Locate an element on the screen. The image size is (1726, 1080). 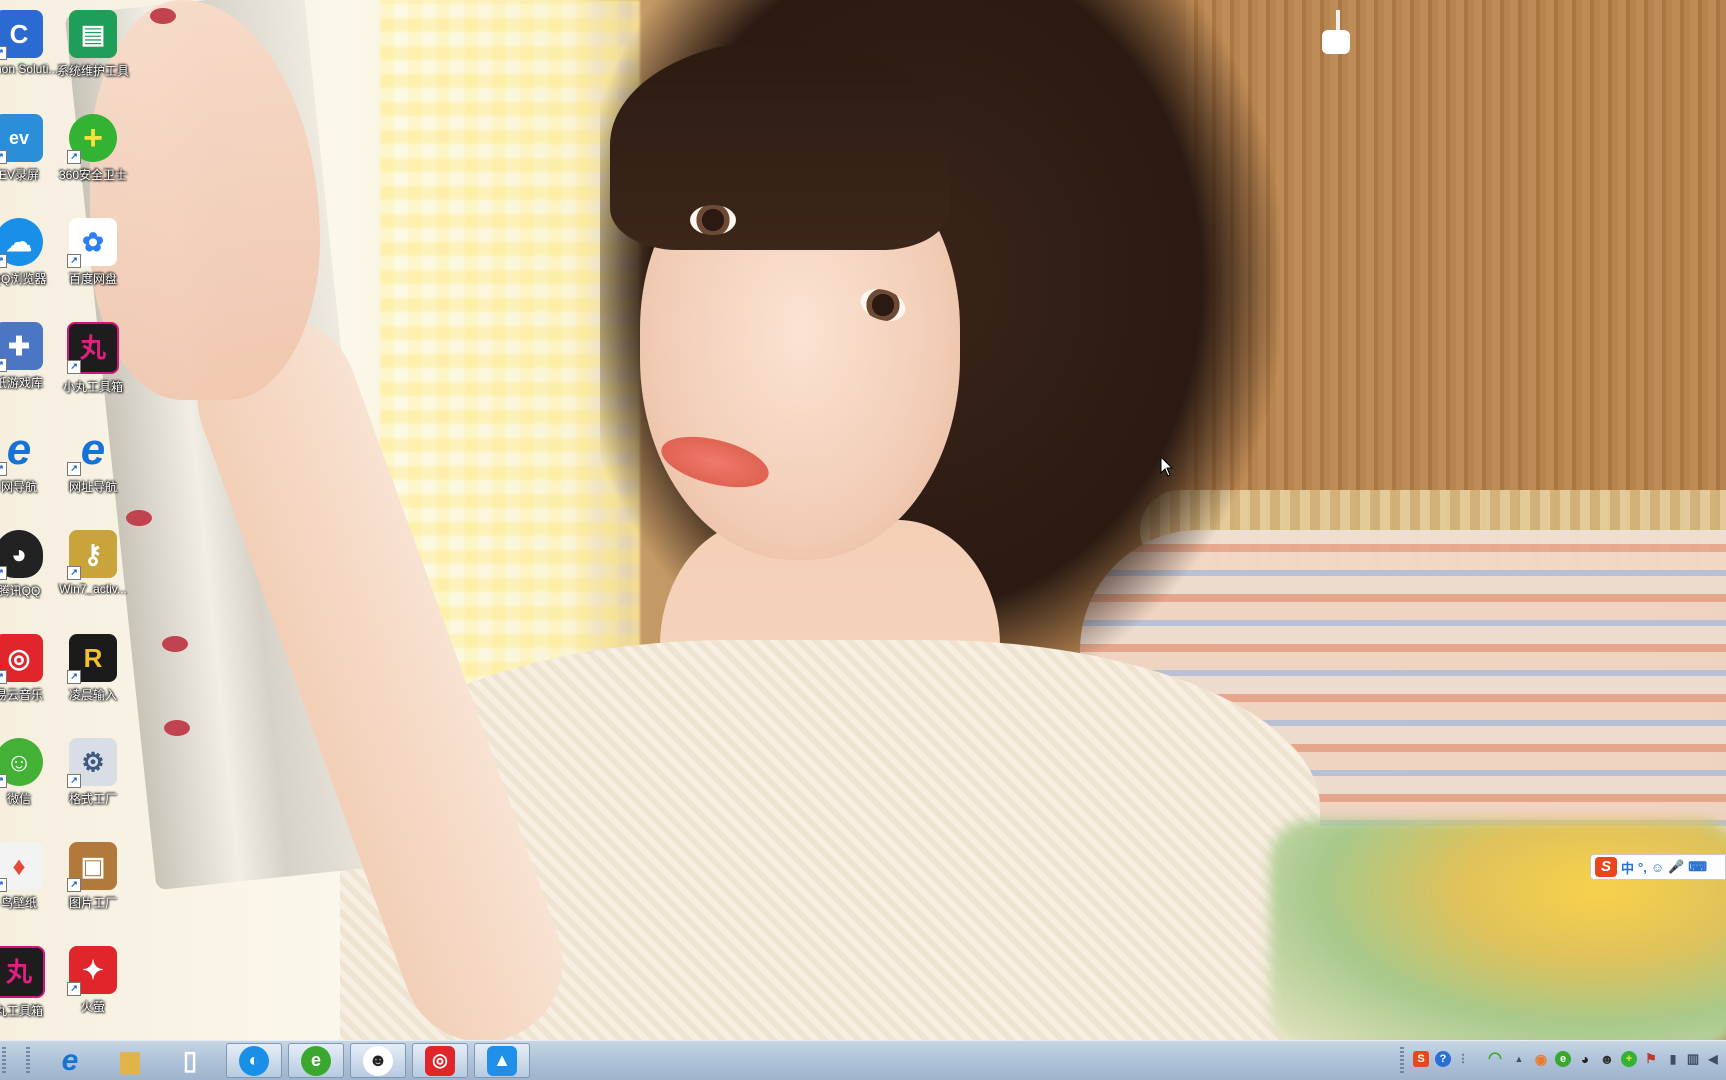
ime-mode-toggle: 中 is located at coordinates (1627, 867).